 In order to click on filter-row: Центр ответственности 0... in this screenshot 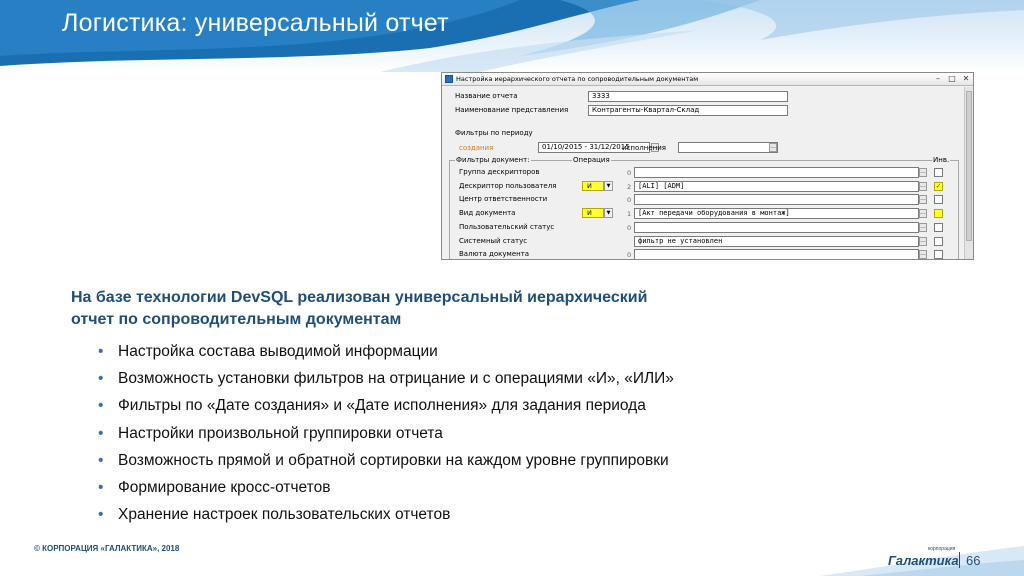, I will do `click(703, 200)`.